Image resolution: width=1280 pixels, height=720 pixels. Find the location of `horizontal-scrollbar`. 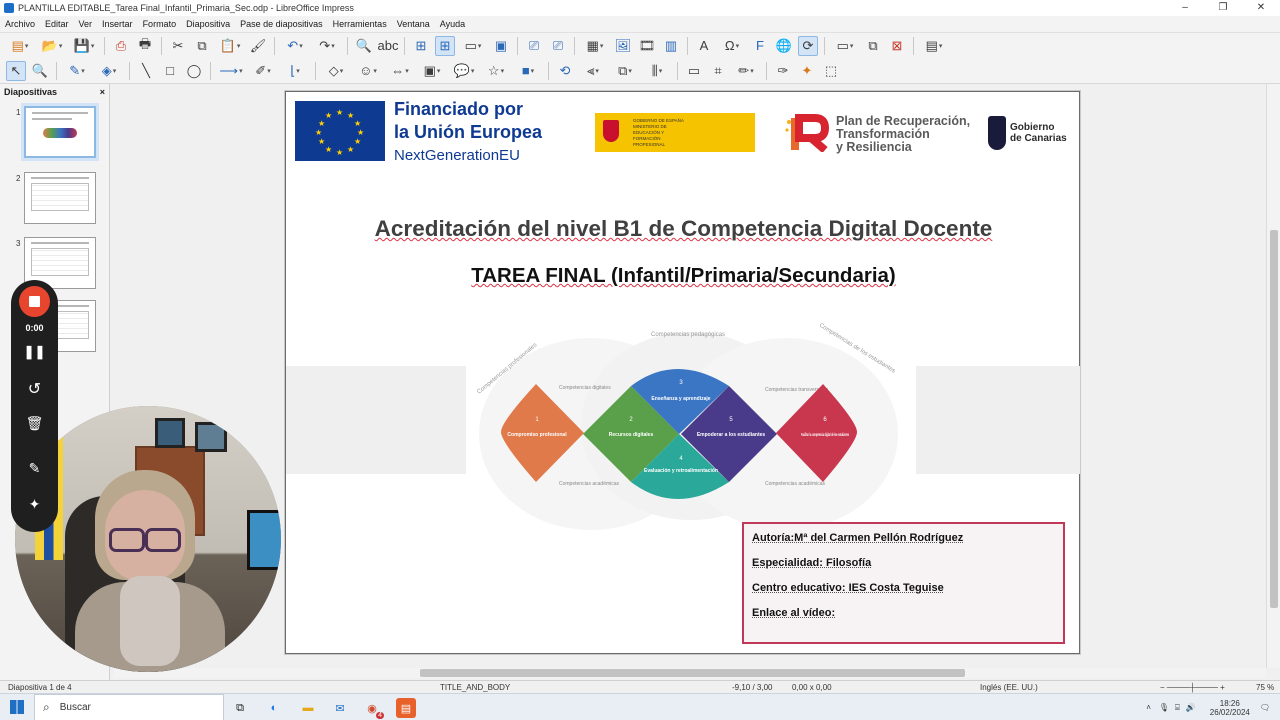

horizontal-scrollbar is located at coordinates (690, 673).